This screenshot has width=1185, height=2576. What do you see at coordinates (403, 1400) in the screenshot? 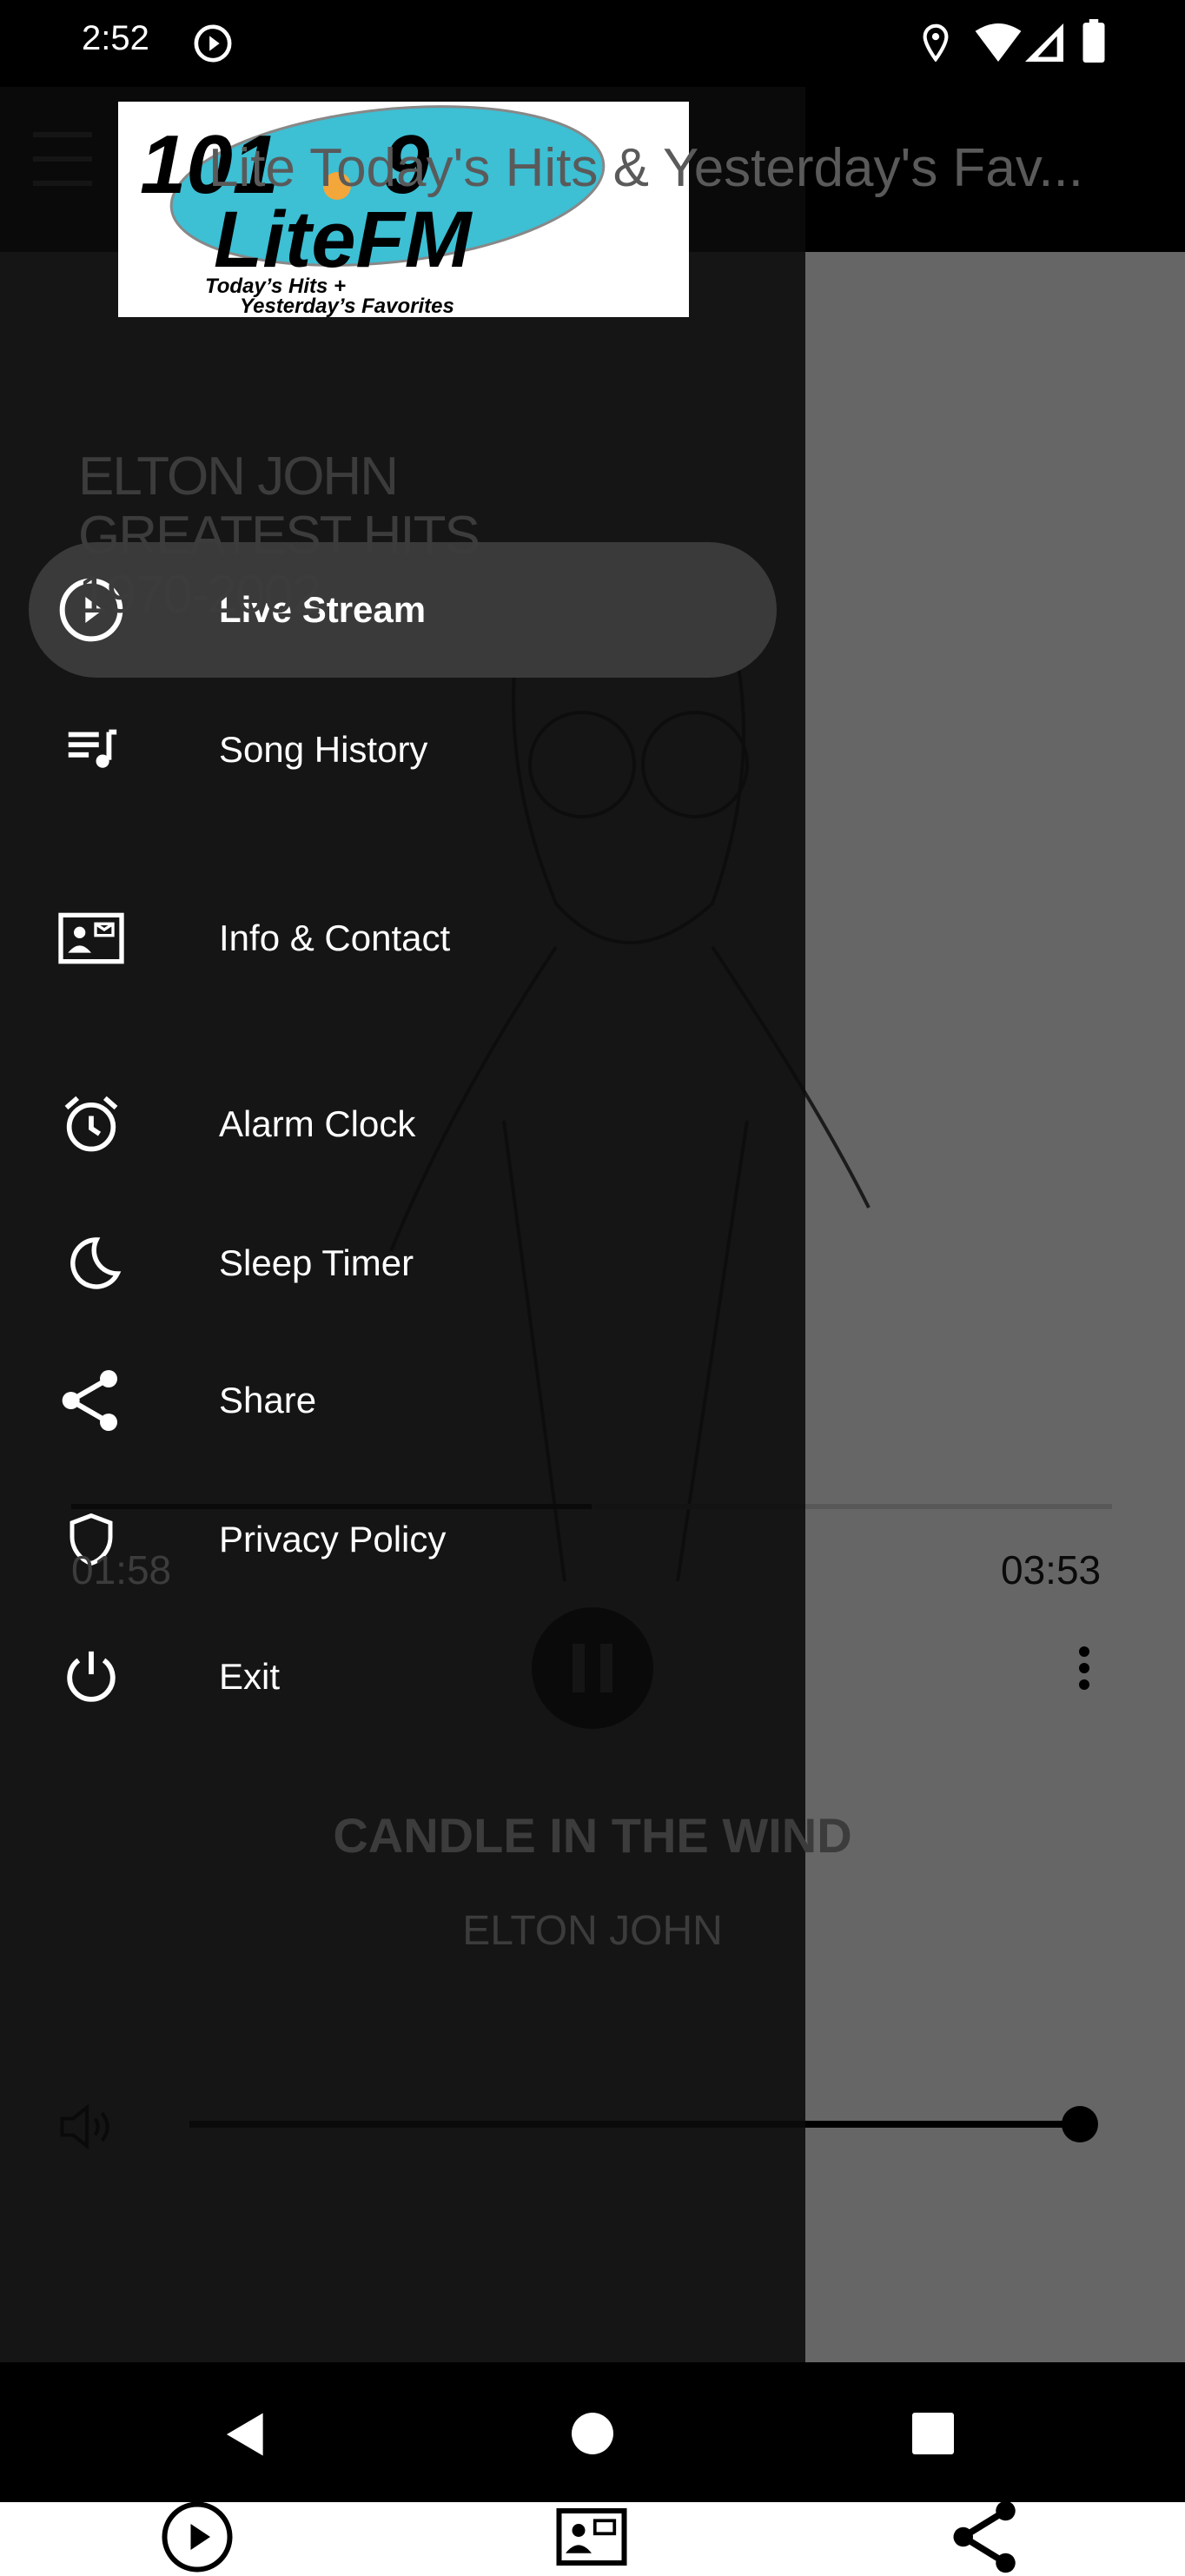
I see `drawer-item-share: Share` at bounding box center [403, 1400].